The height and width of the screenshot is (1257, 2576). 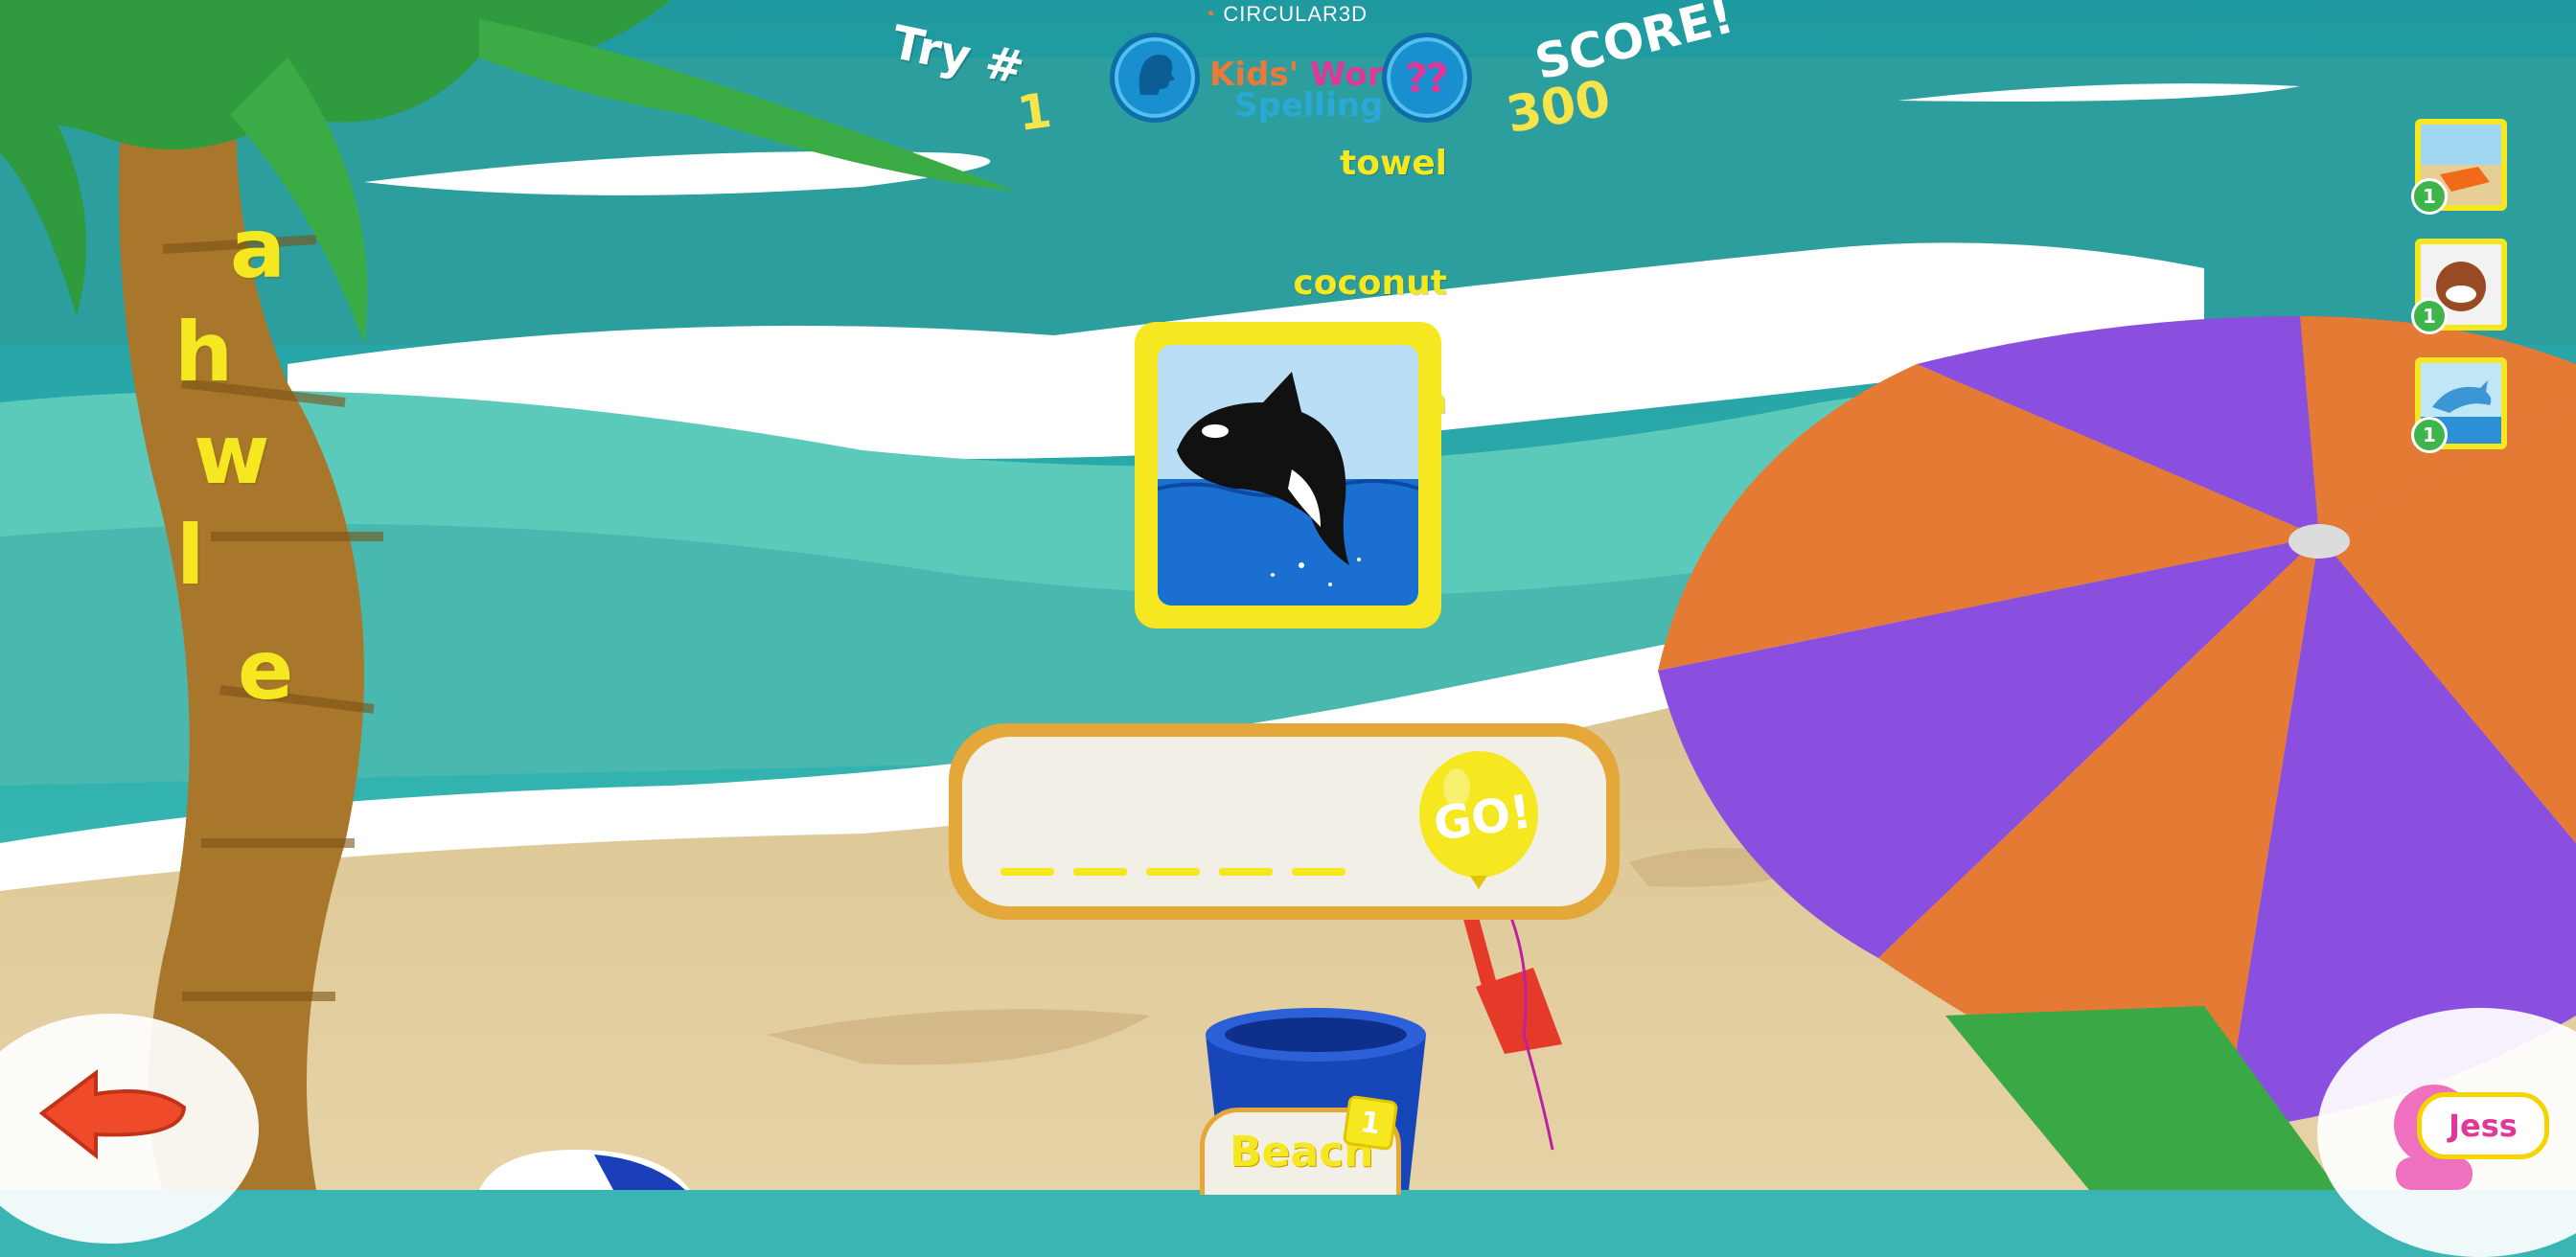 I want to click on back-arrow-icon, so click(x=112, y=1114).